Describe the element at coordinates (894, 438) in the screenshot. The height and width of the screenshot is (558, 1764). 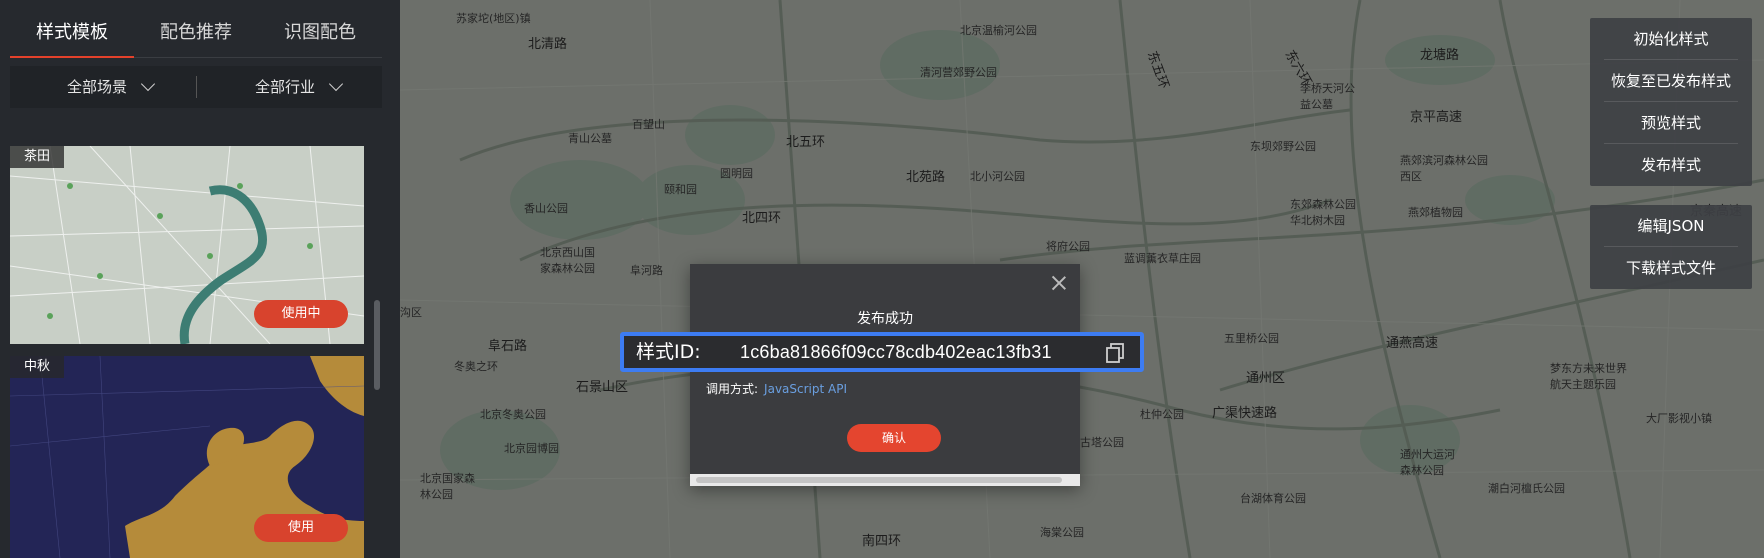
I see `confirm-button: 确认` at that location.